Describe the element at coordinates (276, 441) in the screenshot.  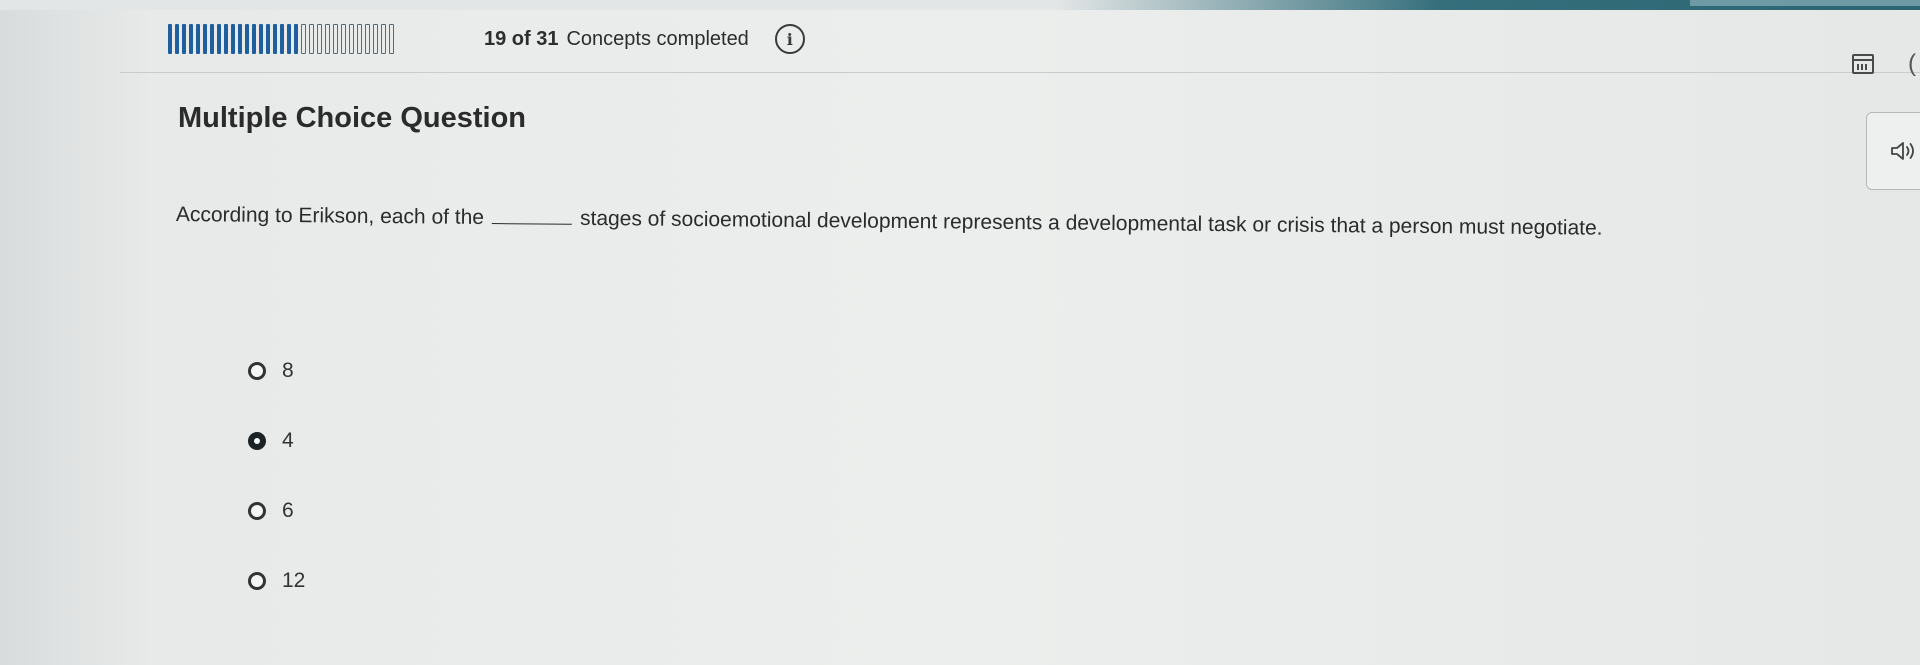
I see `answer-option-4: 4` at that location.